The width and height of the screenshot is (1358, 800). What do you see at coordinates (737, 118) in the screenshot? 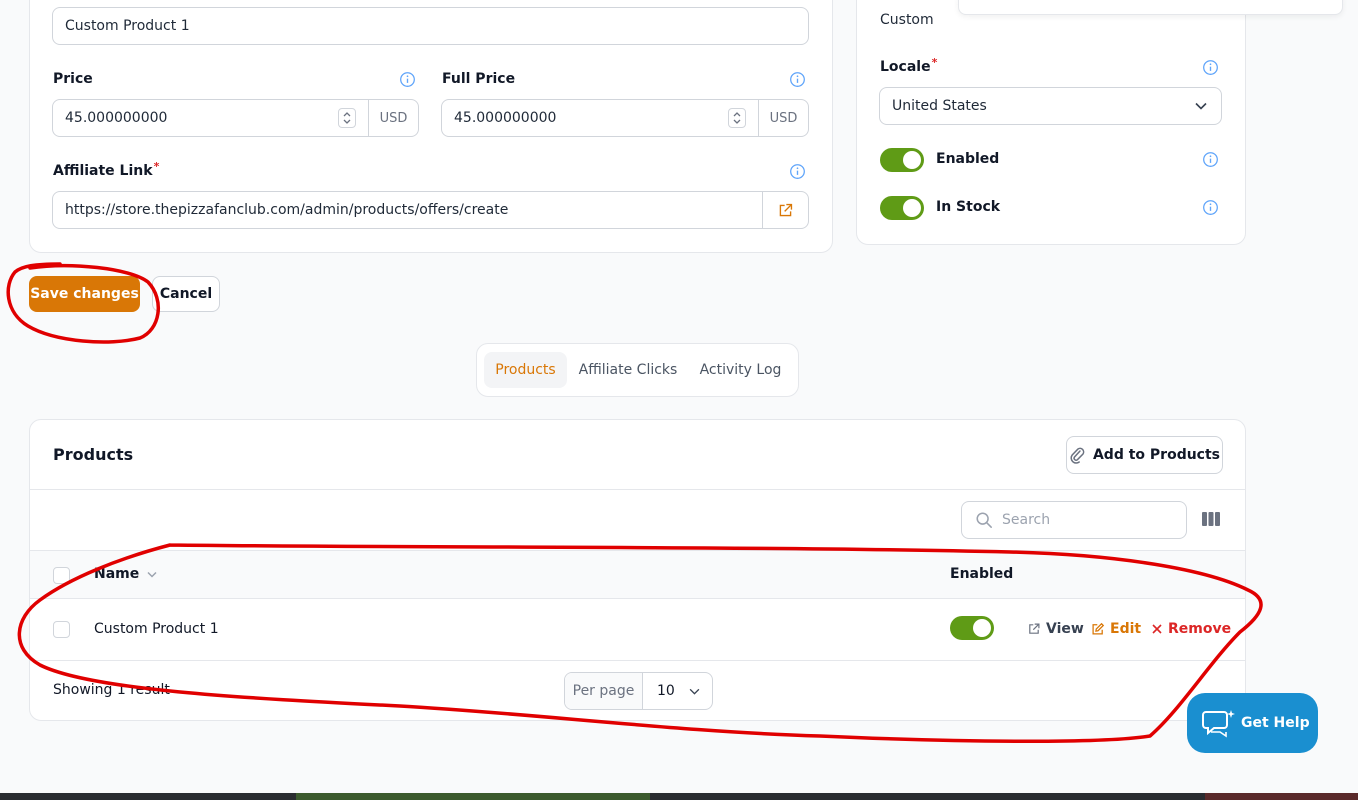
I see `full-price-stepper` at bounding box center [737, 118].